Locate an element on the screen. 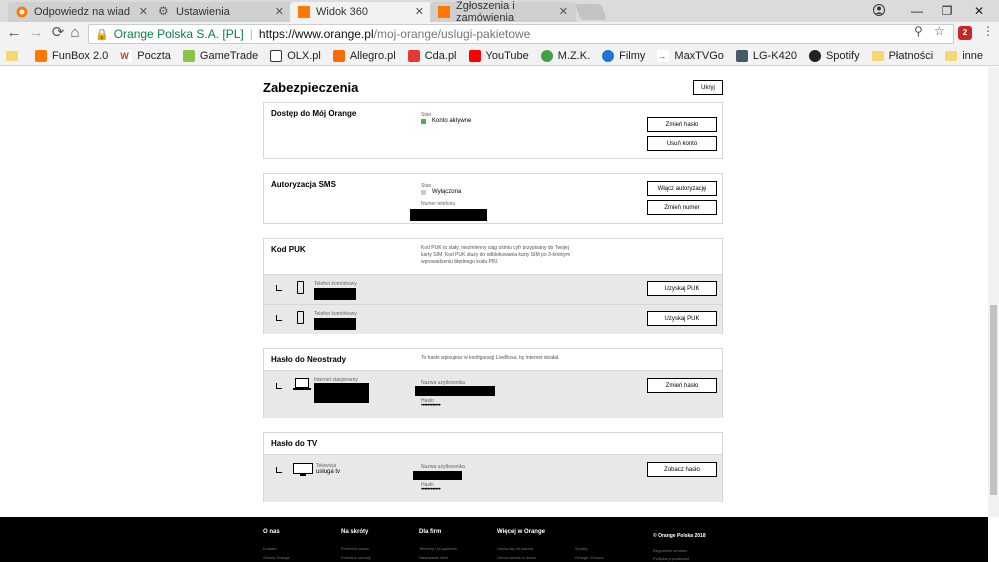 The height and width of the screenshot is (562, 999). puk-title: Kod PUK is located at coordinates (288, 249).